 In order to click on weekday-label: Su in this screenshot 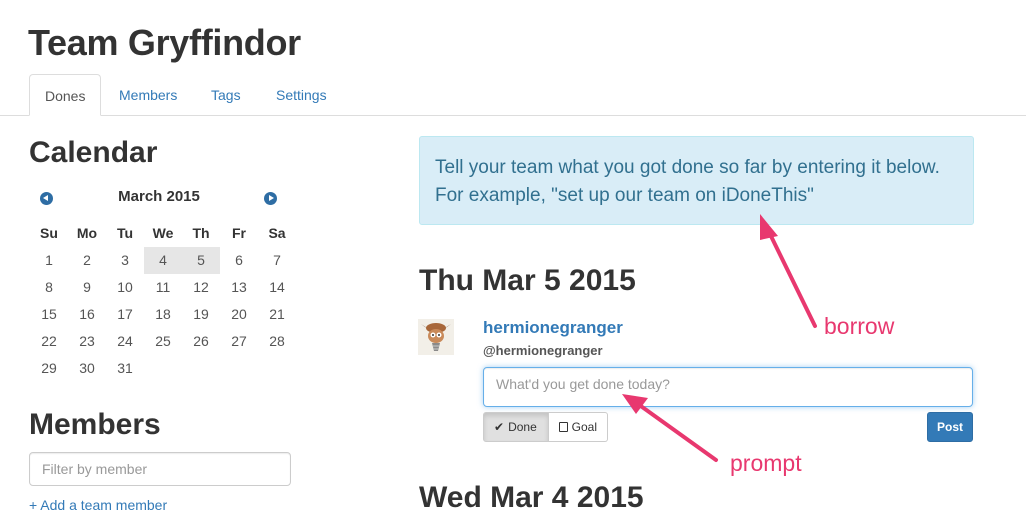, I will do `click(49, 233)`.